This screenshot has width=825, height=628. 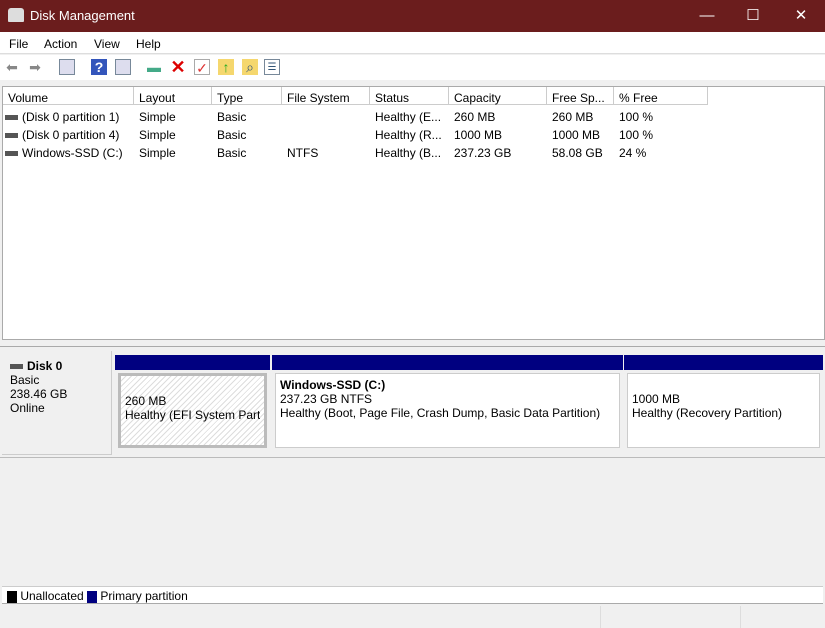 I want to click on partition-size: 1000 MB, so click(x=656, y=399).